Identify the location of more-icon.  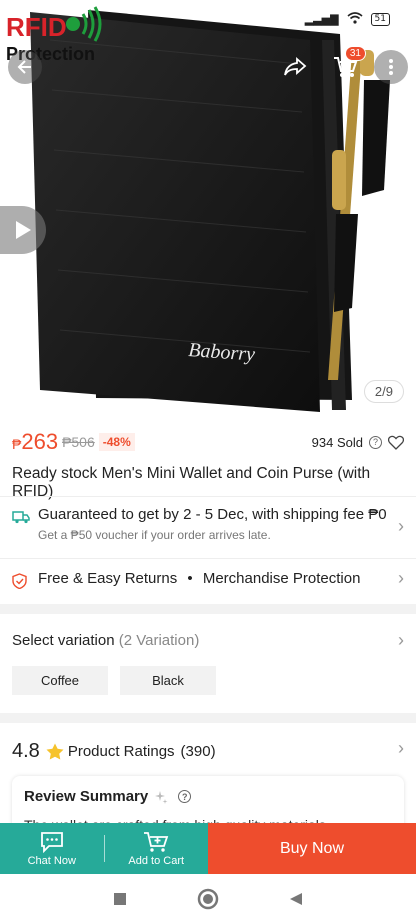
(391, 67).